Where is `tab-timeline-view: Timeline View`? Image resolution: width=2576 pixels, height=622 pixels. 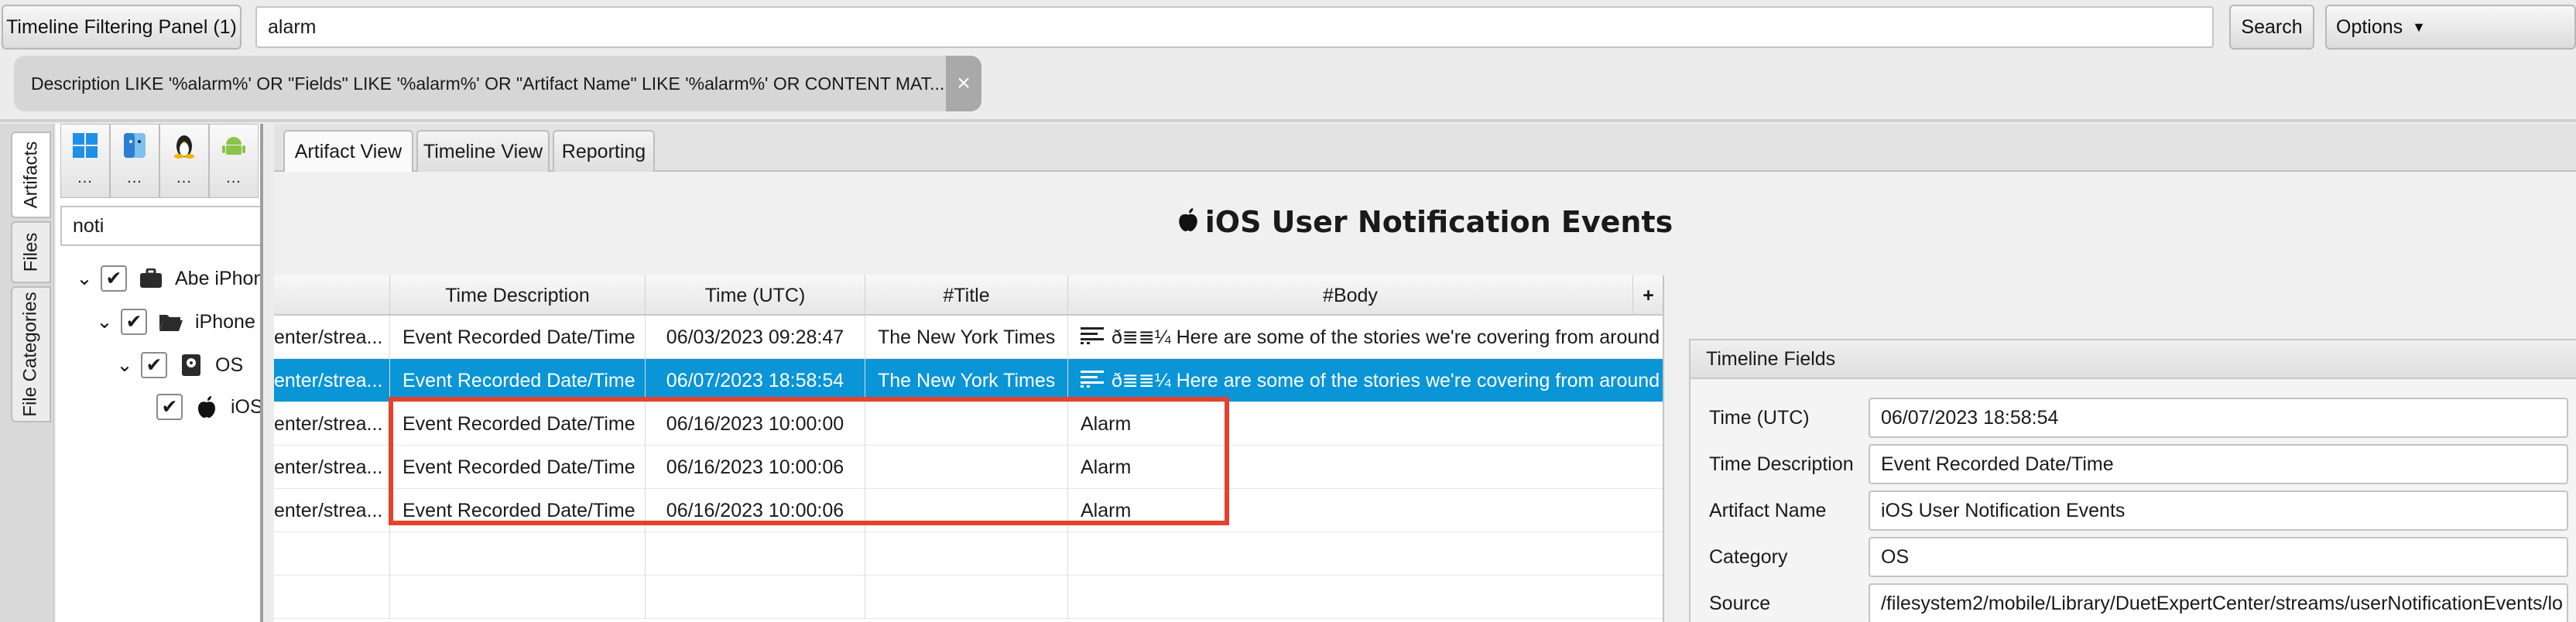
tab-timeline-view: Timeline View is located at coordinates (483, 151).